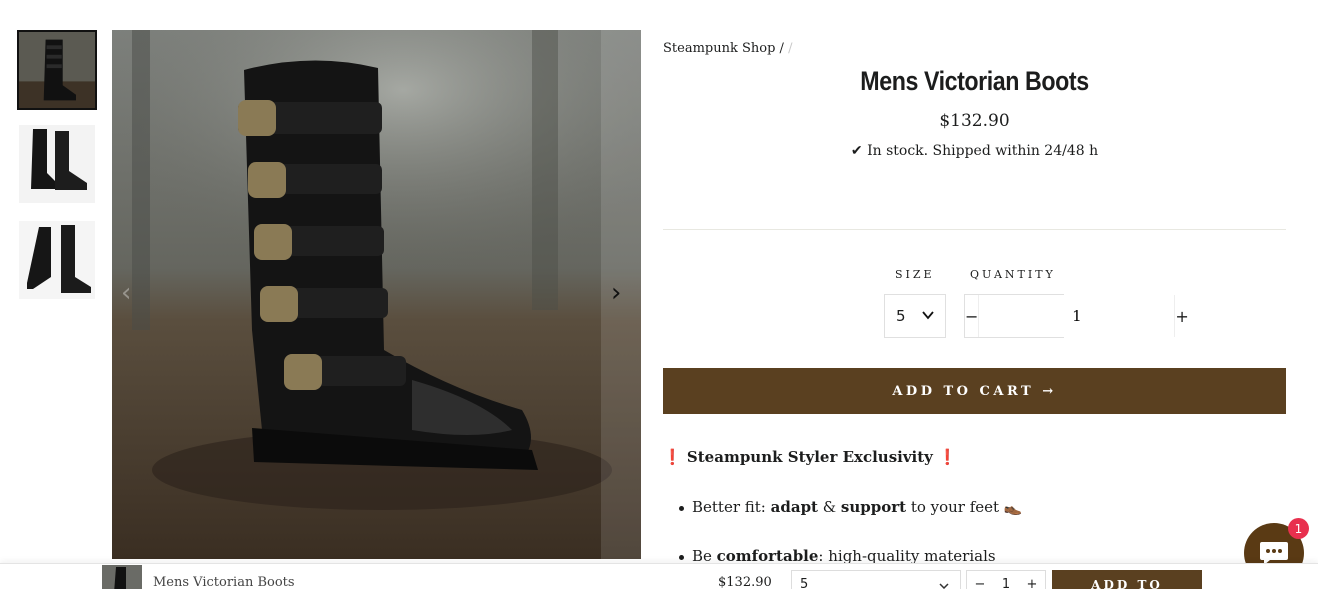 This screenshot has width=1318, height=589. Describe the element at coordinates (873, 507) in the screenshot. I see `feature-bold: support` at that location.